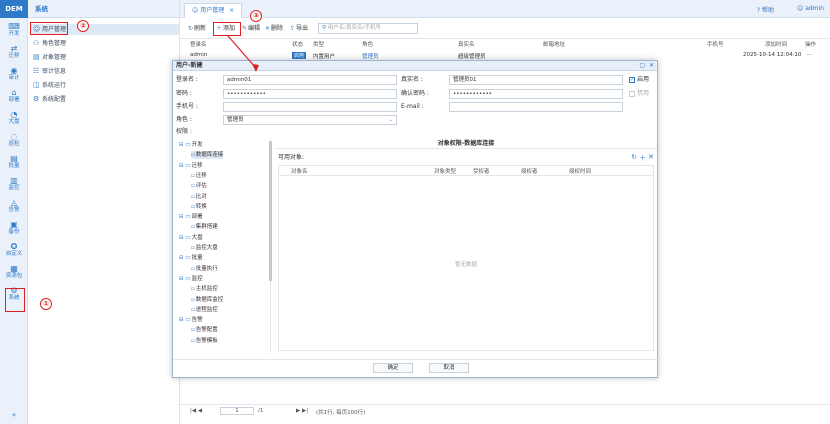 The image size is (830, 424). What do you see at coordinates (268, 28) in the screenshot?
I see `x-icon: ✕` at bounding box center [268, 28].